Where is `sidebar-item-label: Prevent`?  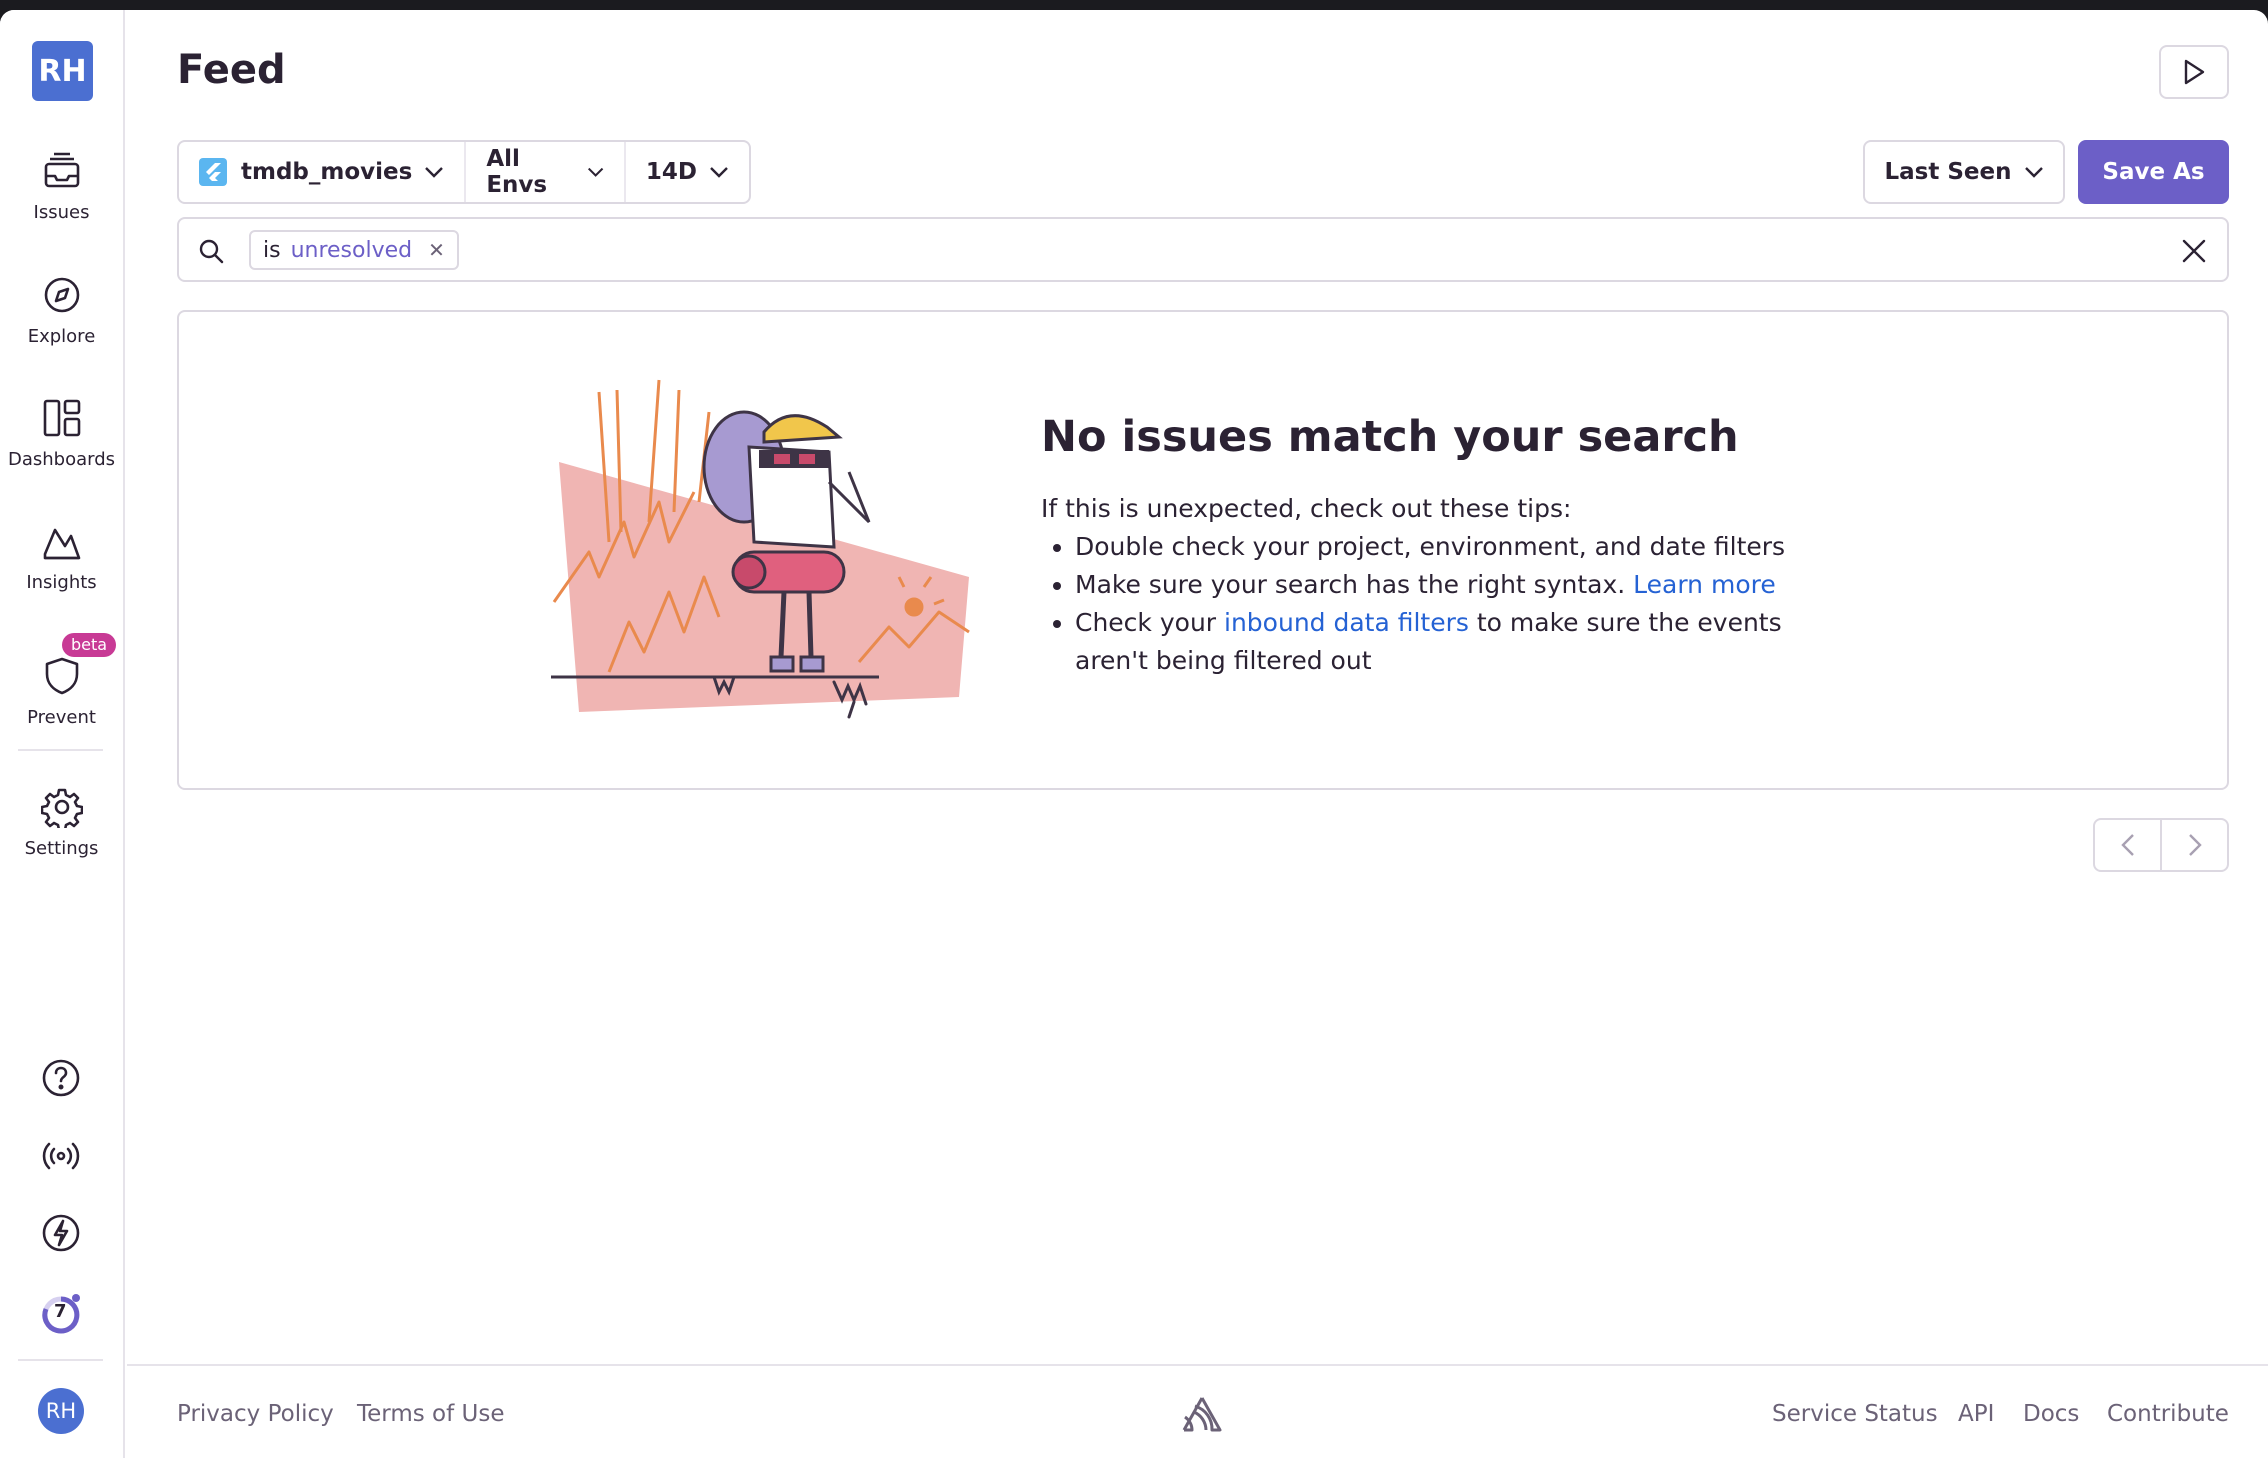
sidebar-item-label: Prevent is located at coordinates (61, 717).